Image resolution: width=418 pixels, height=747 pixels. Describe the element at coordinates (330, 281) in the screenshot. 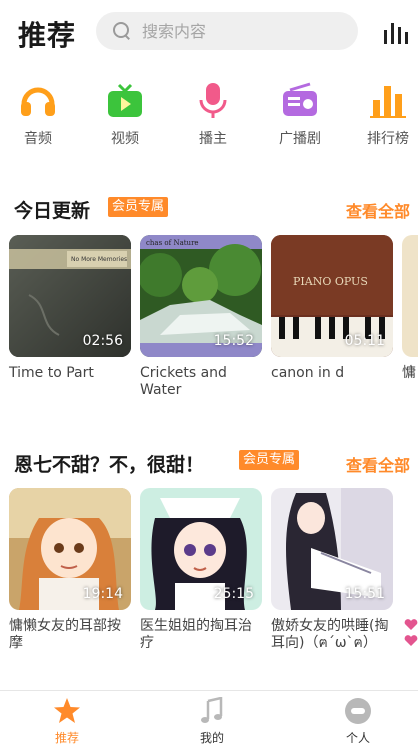

I see `thumb-label: PIANO OPUS` at that location.